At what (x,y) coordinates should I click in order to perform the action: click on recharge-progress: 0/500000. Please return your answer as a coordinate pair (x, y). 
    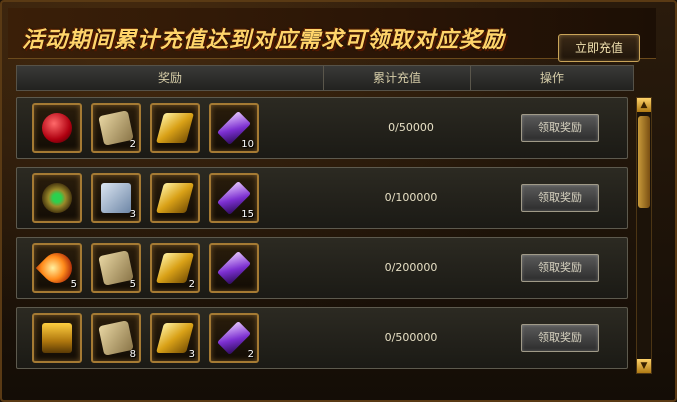
    Looking at the image, I should click on (411, 337).